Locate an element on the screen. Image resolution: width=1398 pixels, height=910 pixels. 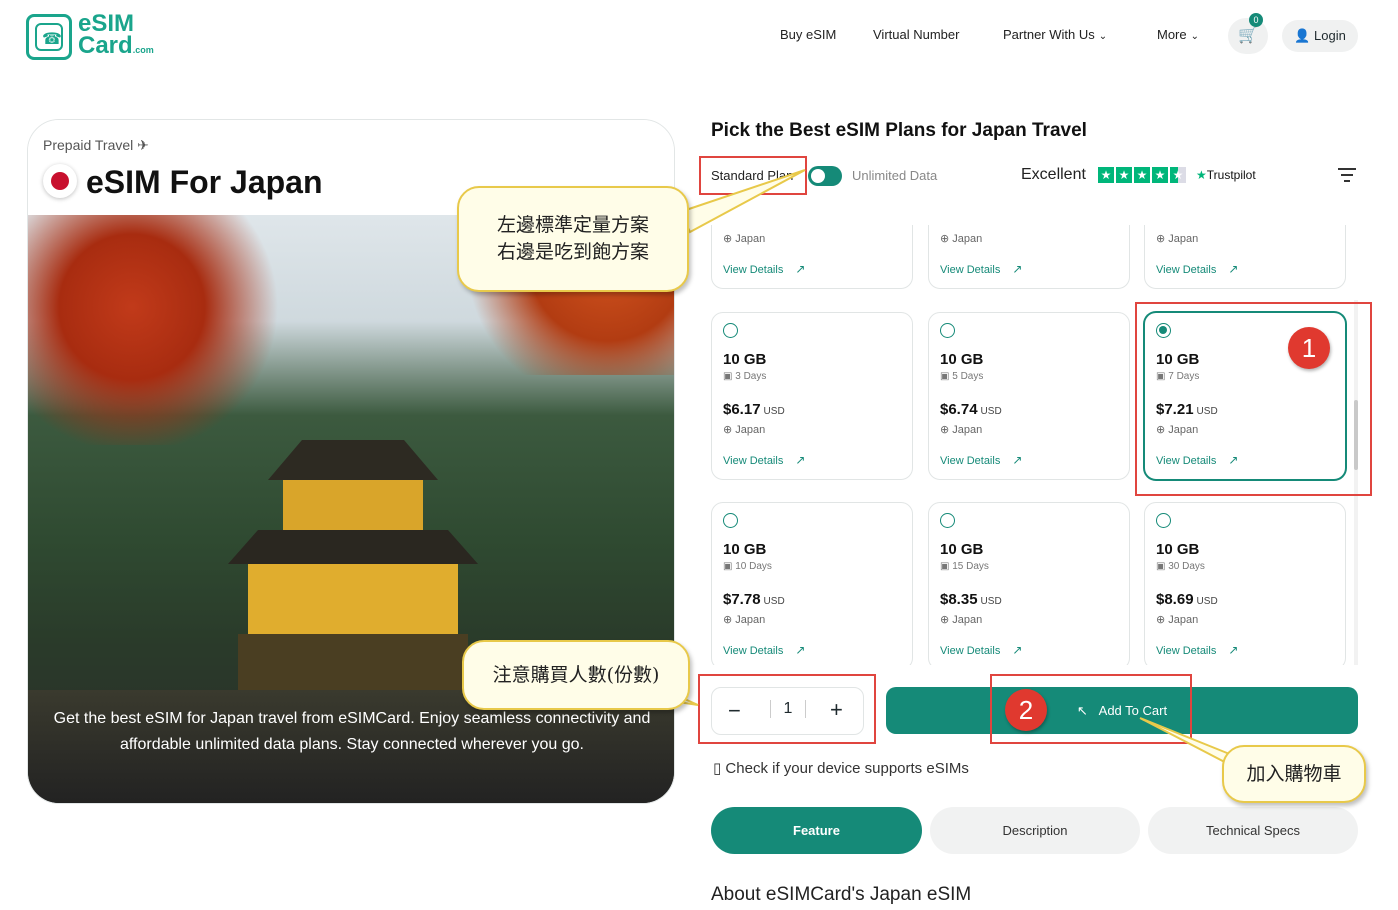
annotation-bubble-add-to-cart: 加入購物車 is located at coordinates (1294, 774).